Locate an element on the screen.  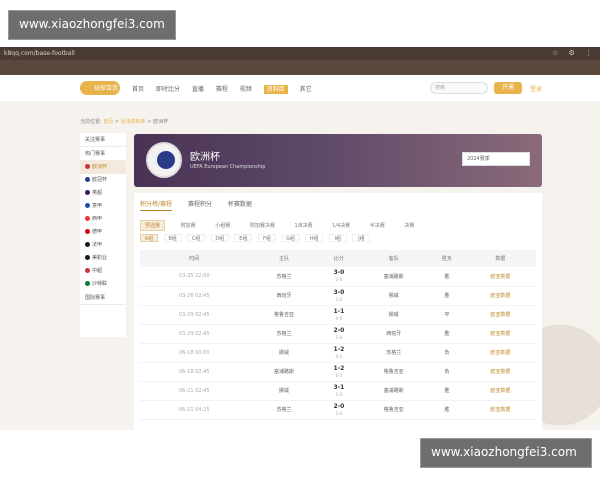
sidebar-item-ligue1: 法甲 is located at coordinates (103, 245).